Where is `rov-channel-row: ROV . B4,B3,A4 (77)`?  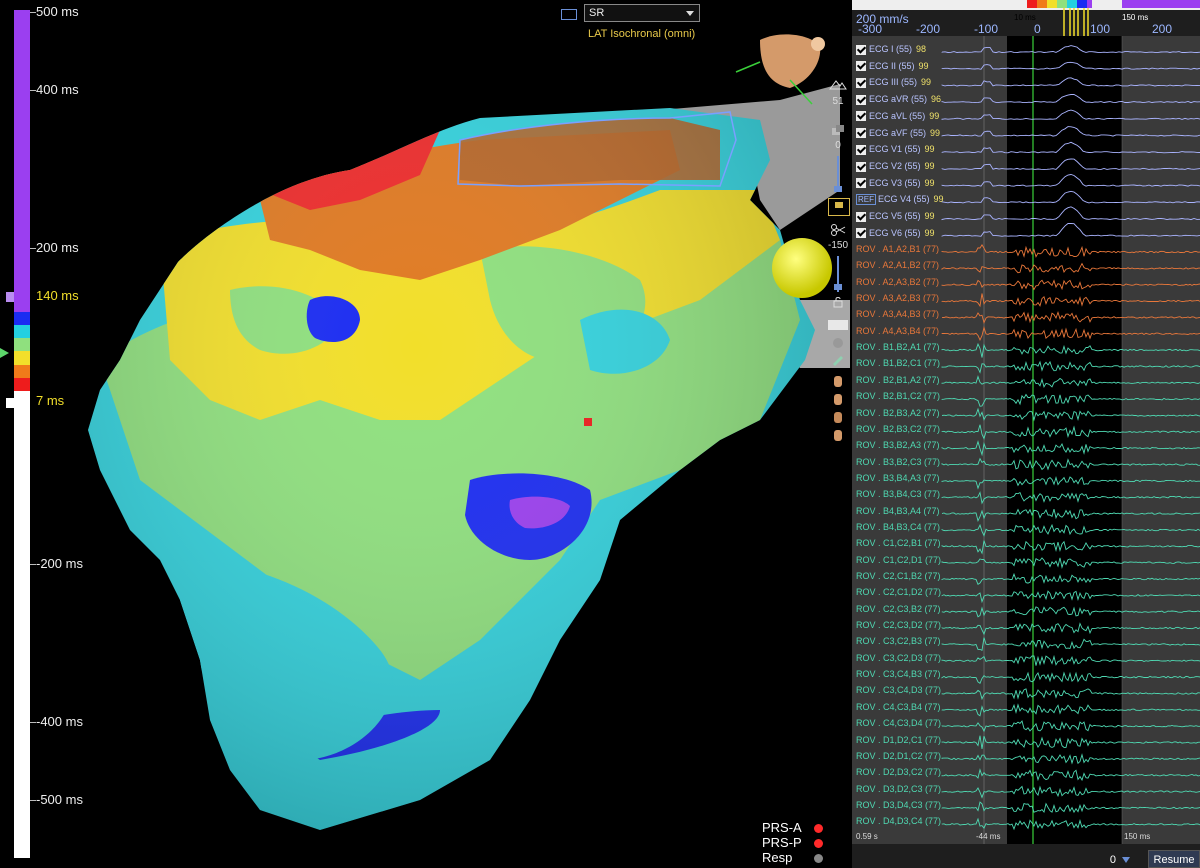
rov-channel-row: ROV . B4,B3,A4 (77) is located at coordinates (898, 513).